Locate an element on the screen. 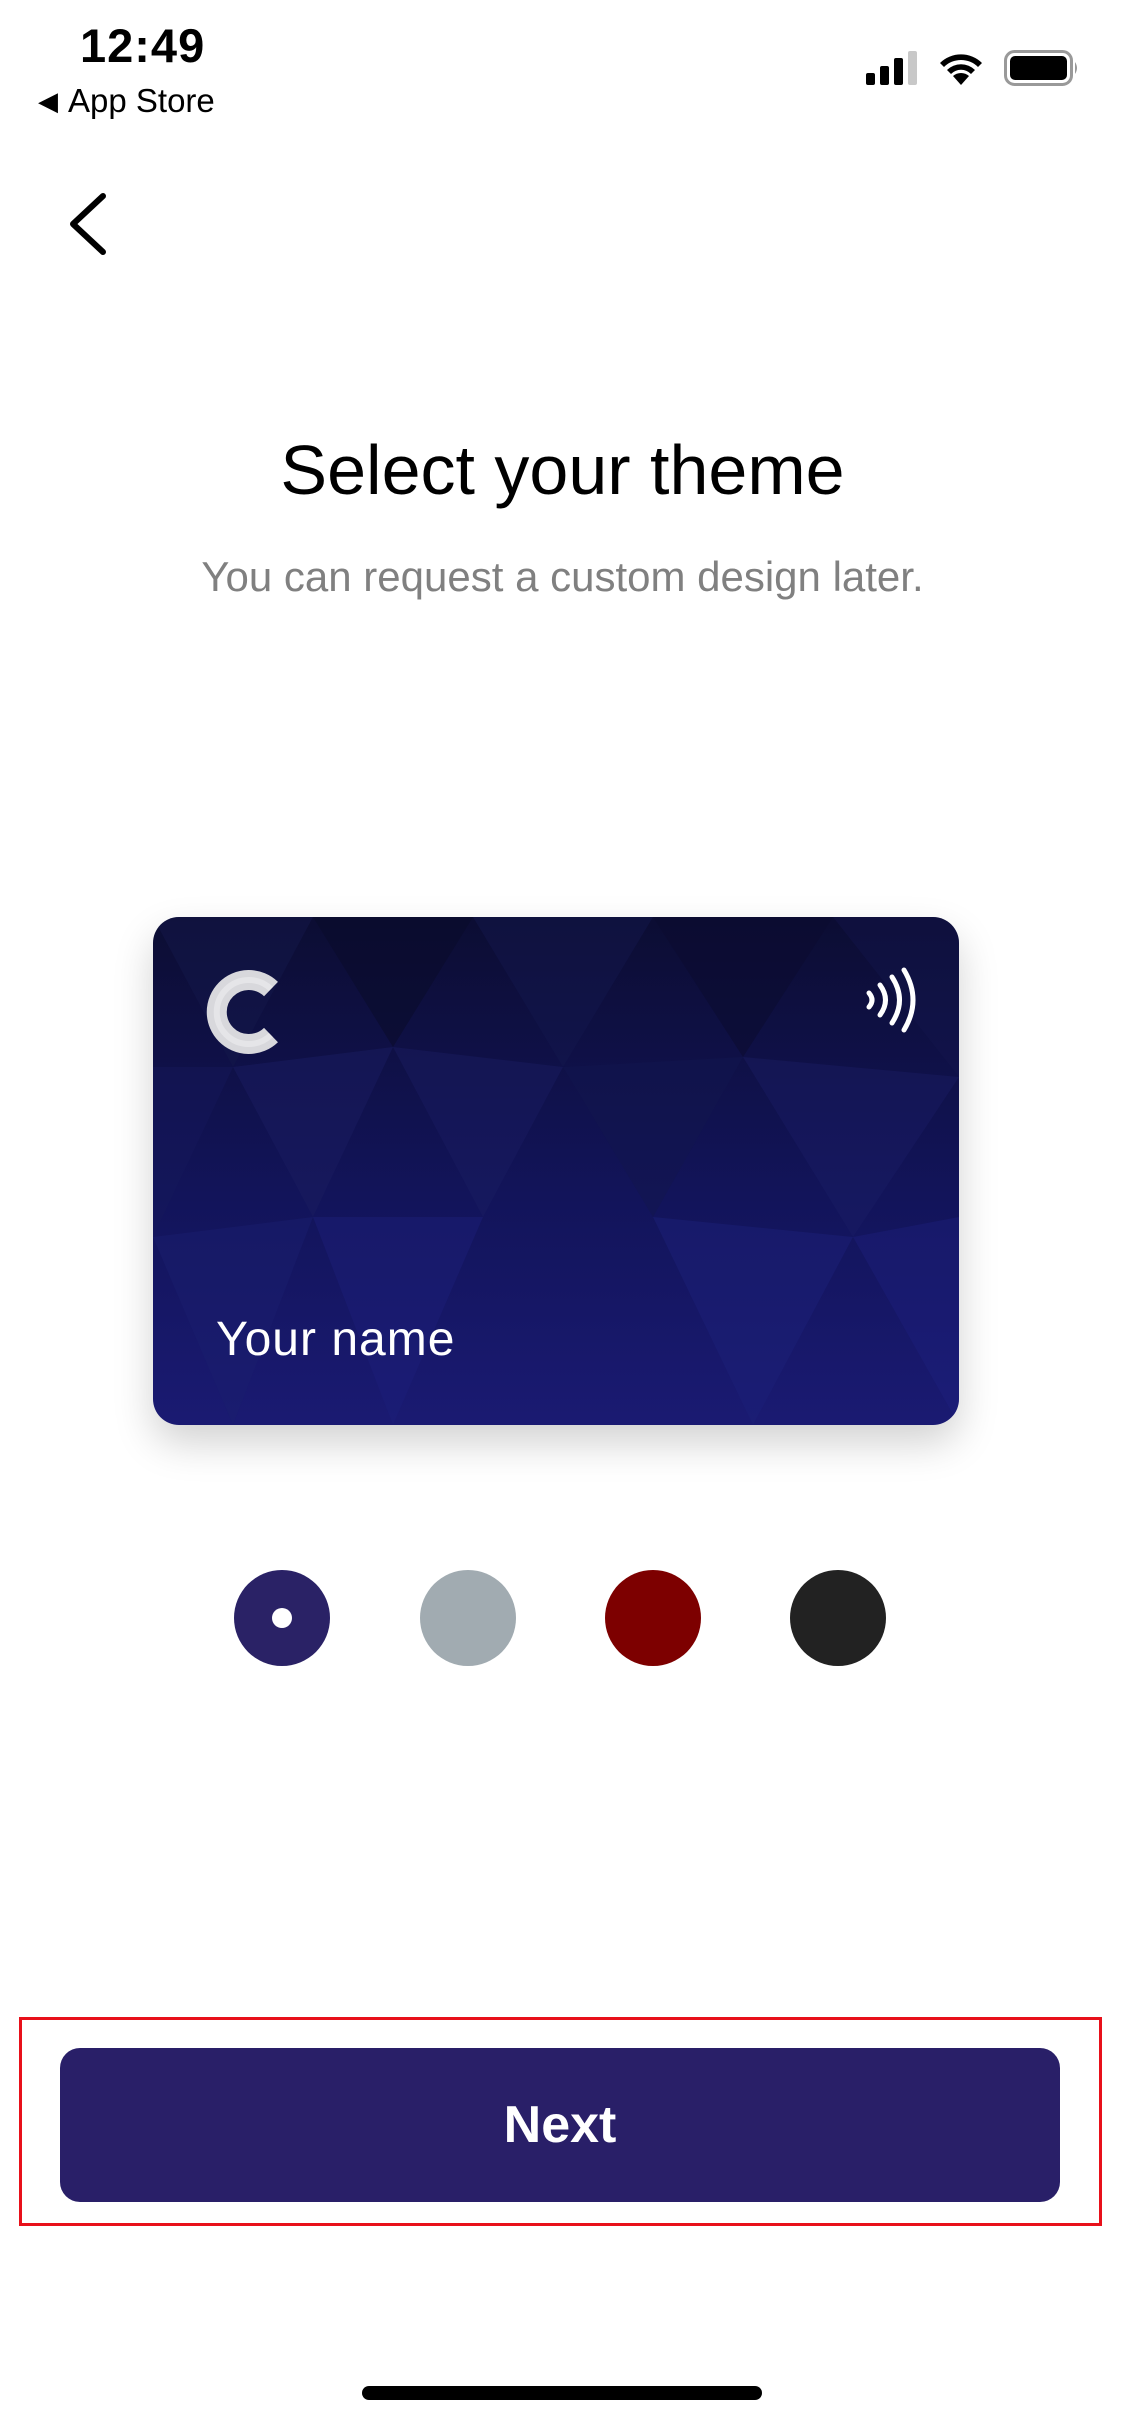 The image size is (1125, 2436). status-icons is located at coordinates (973, 68).